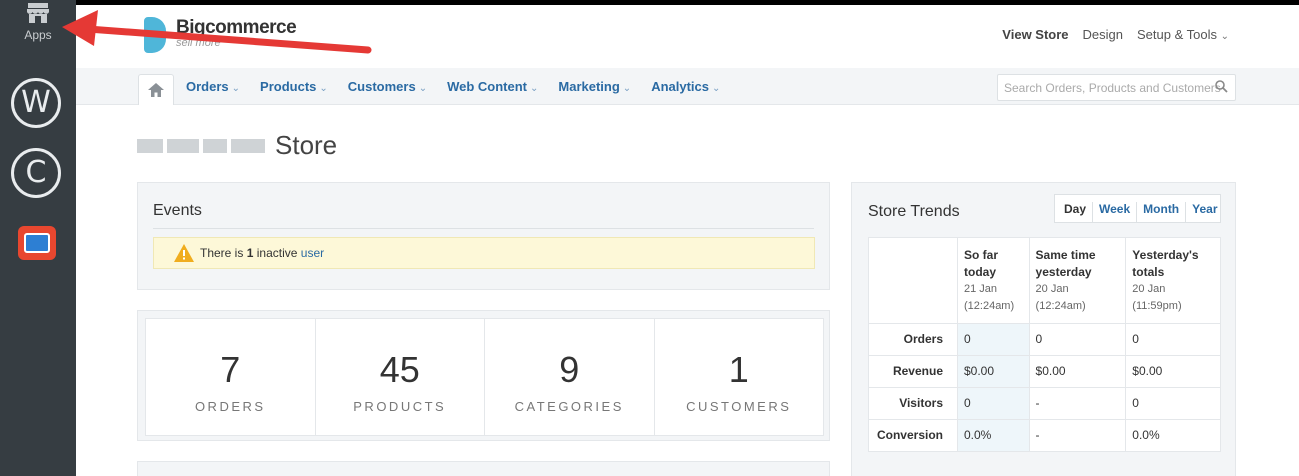  I want to click on search-icon, so click(1221, 86).